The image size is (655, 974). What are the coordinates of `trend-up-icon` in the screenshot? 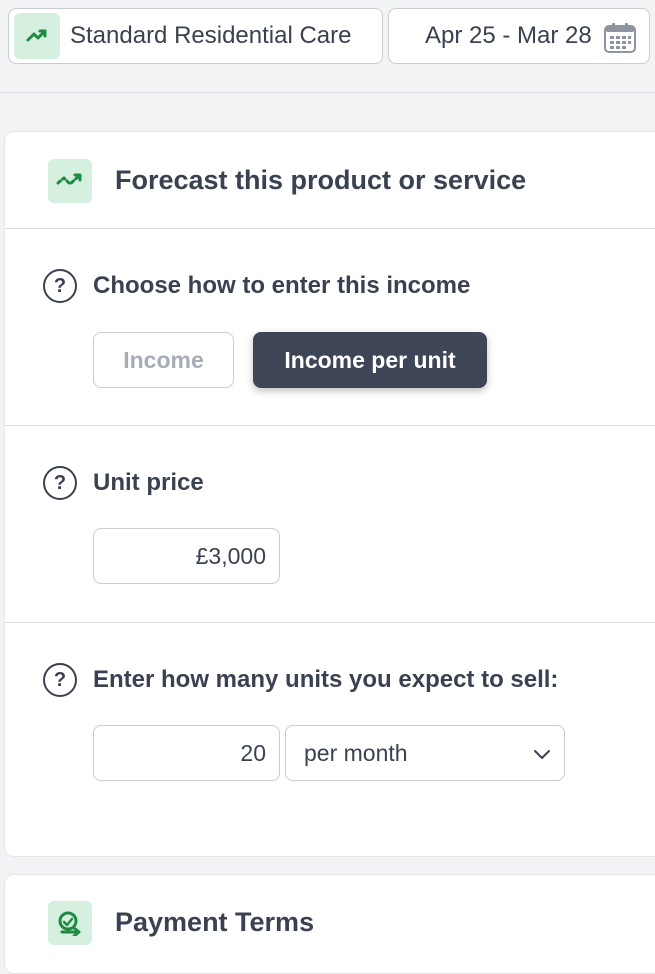 It's located at (37, 36).